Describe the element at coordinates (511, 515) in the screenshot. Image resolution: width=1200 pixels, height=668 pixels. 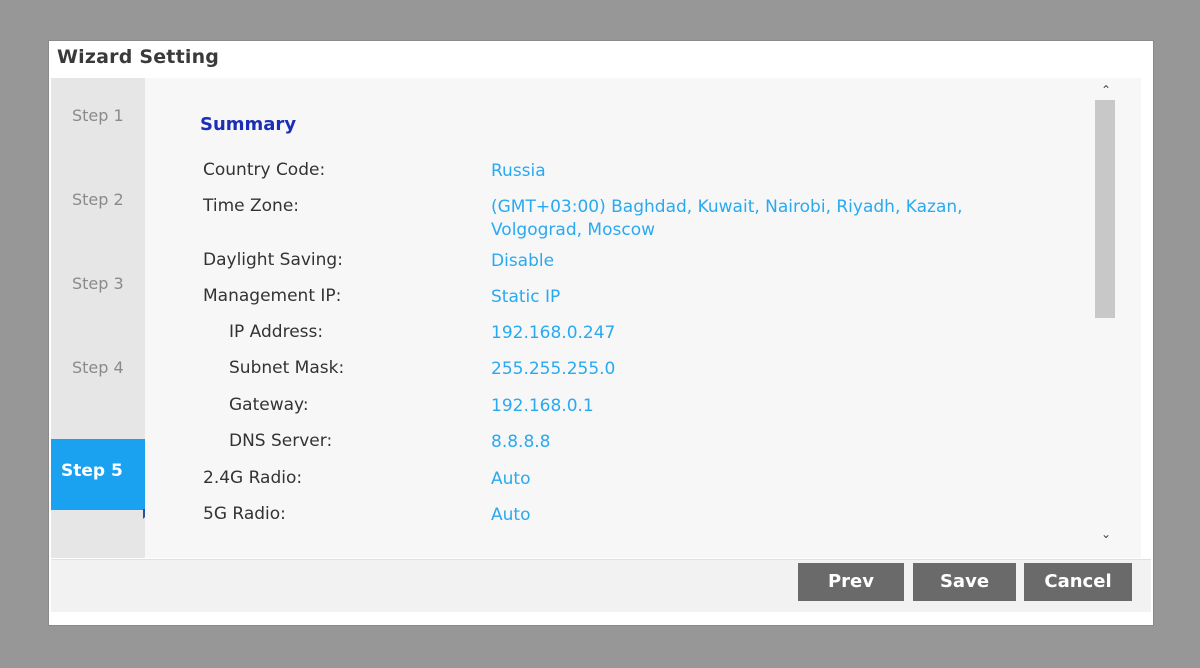
I see `5g-radio-value: Auto` at that location.